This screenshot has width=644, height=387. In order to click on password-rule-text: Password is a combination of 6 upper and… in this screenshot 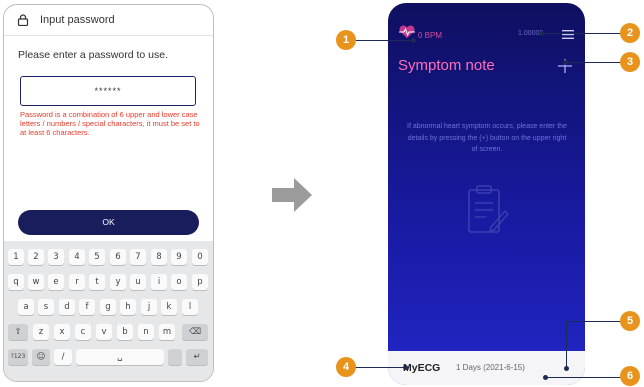, I will do `click(110, 123)`.